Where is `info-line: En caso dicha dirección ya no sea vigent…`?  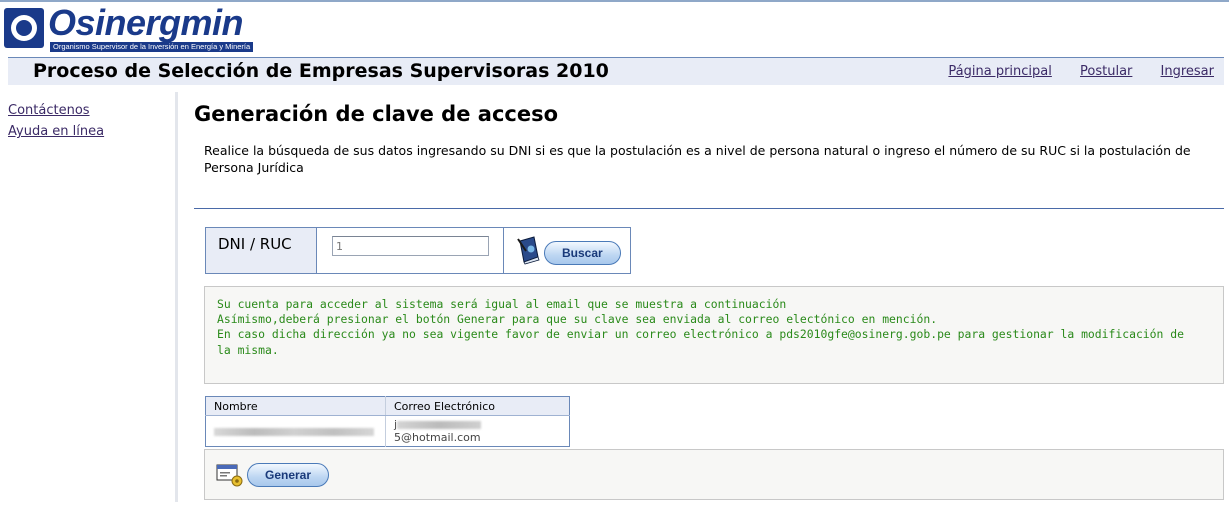
info-line: En caso dicha dirección ya no sea vigent… is located at coordinates (700, 334).